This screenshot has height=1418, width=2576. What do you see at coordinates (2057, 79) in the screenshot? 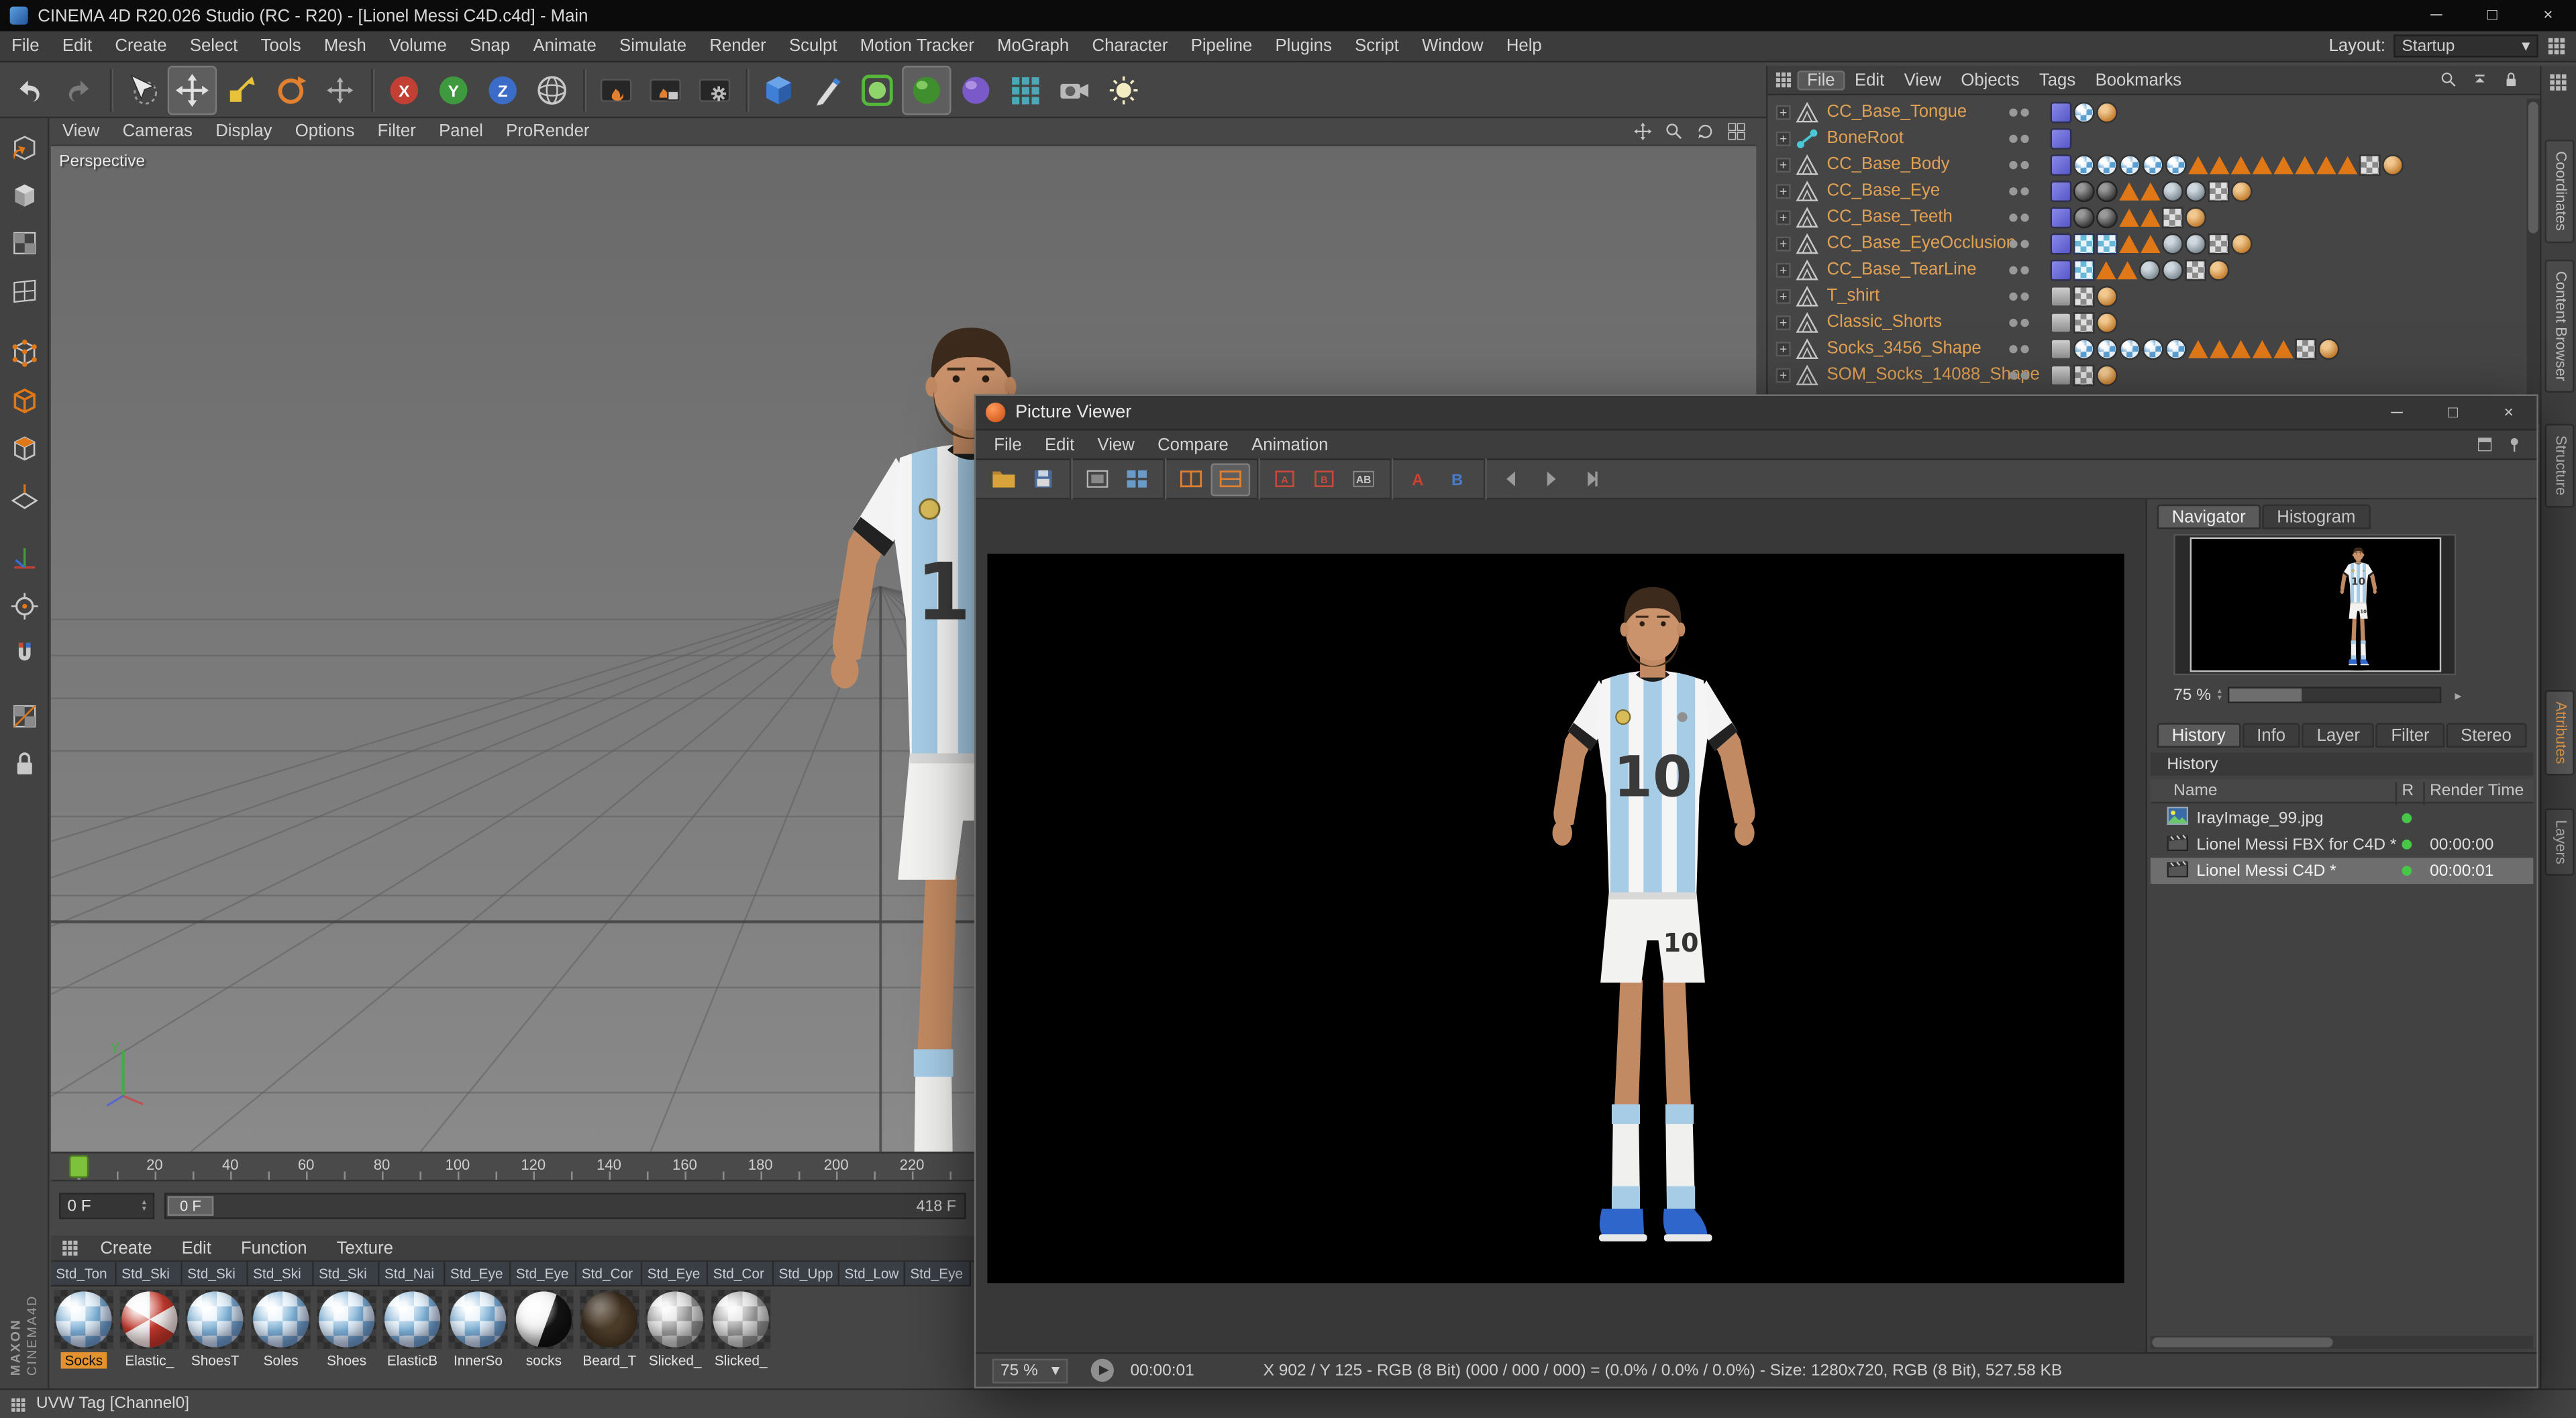
I see `object-manager-menu-tags: Tags` at bounding box center [2057, 79].